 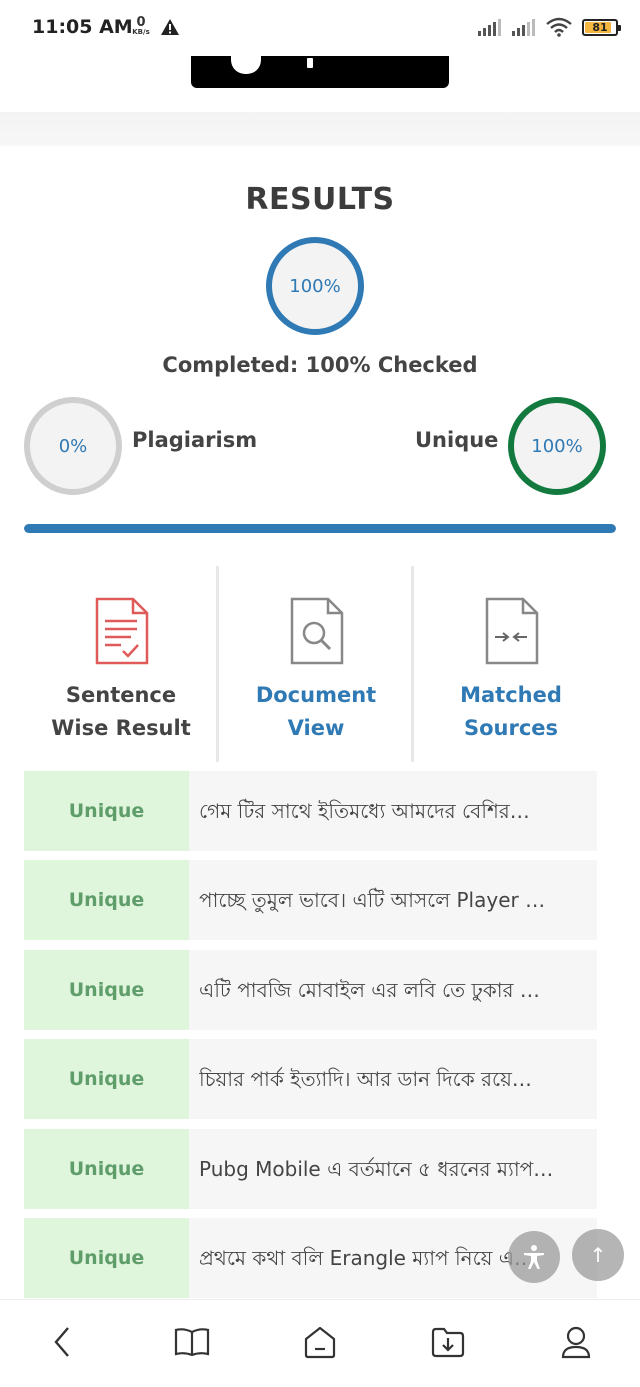 What do you see at coordinates (559, 27) in the screenshot?
I see `wifi-icon` at bounding box center [559, 27].